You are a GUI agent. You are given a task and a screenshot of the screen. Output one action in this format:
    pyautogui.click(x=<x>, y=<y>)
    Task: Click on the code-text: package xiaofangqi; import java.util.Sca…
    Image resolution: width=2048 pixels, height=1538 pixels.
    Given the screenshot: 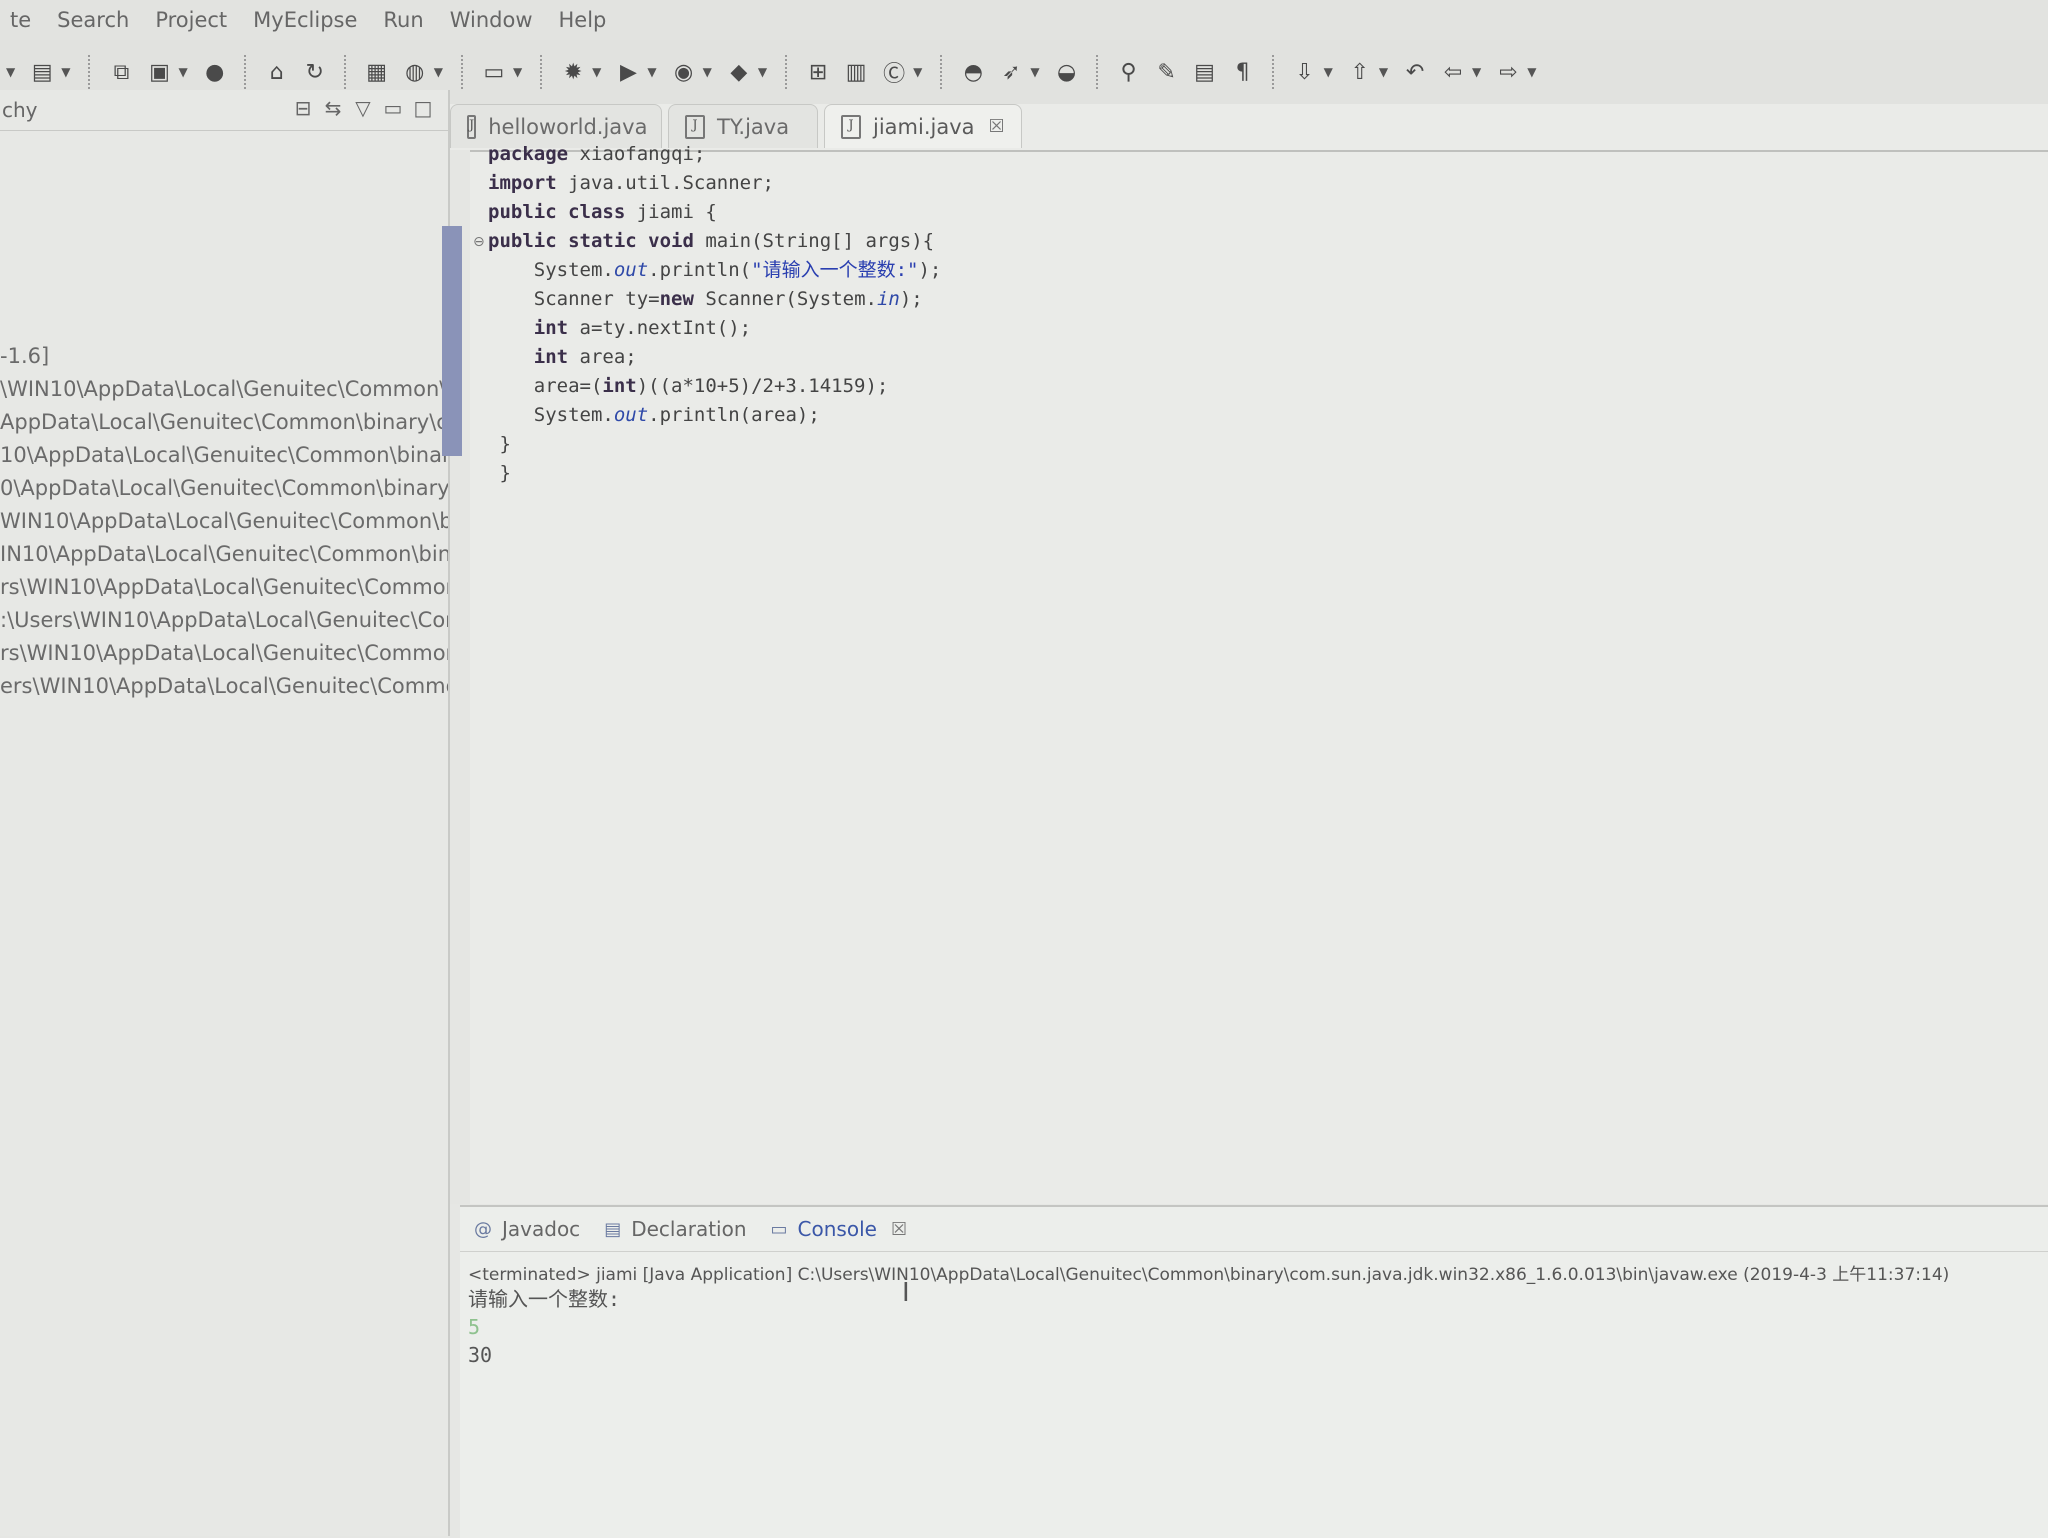 What is the action you would take?
    pyautogui.click(x=714, y=314)
    